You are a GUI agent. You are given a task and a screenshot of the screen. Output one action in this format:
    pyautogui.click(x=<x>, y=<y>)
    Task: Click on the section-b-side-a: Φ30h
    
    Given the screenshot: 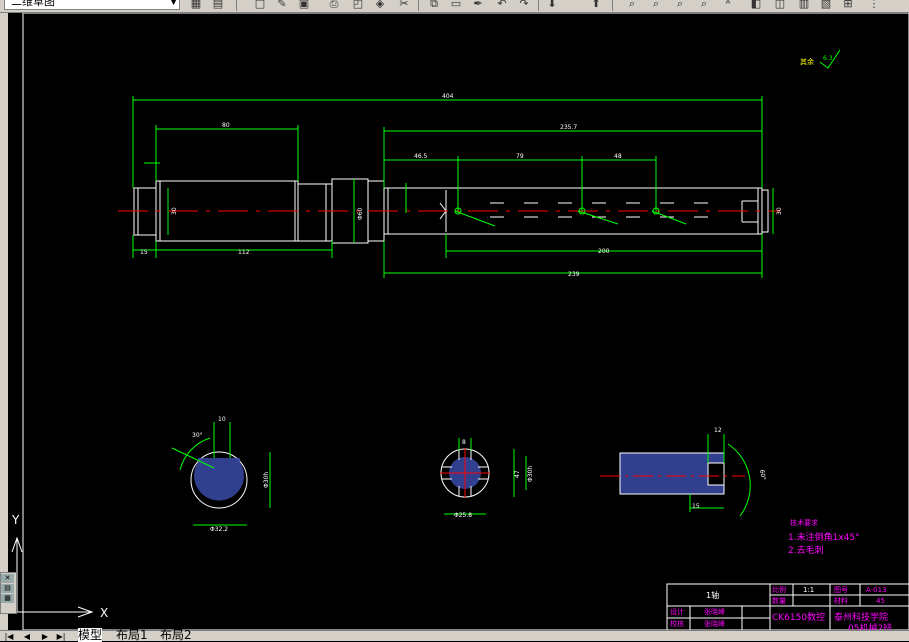 What is the action you would take?
    pyautogui.click(x=530, y=474)
    